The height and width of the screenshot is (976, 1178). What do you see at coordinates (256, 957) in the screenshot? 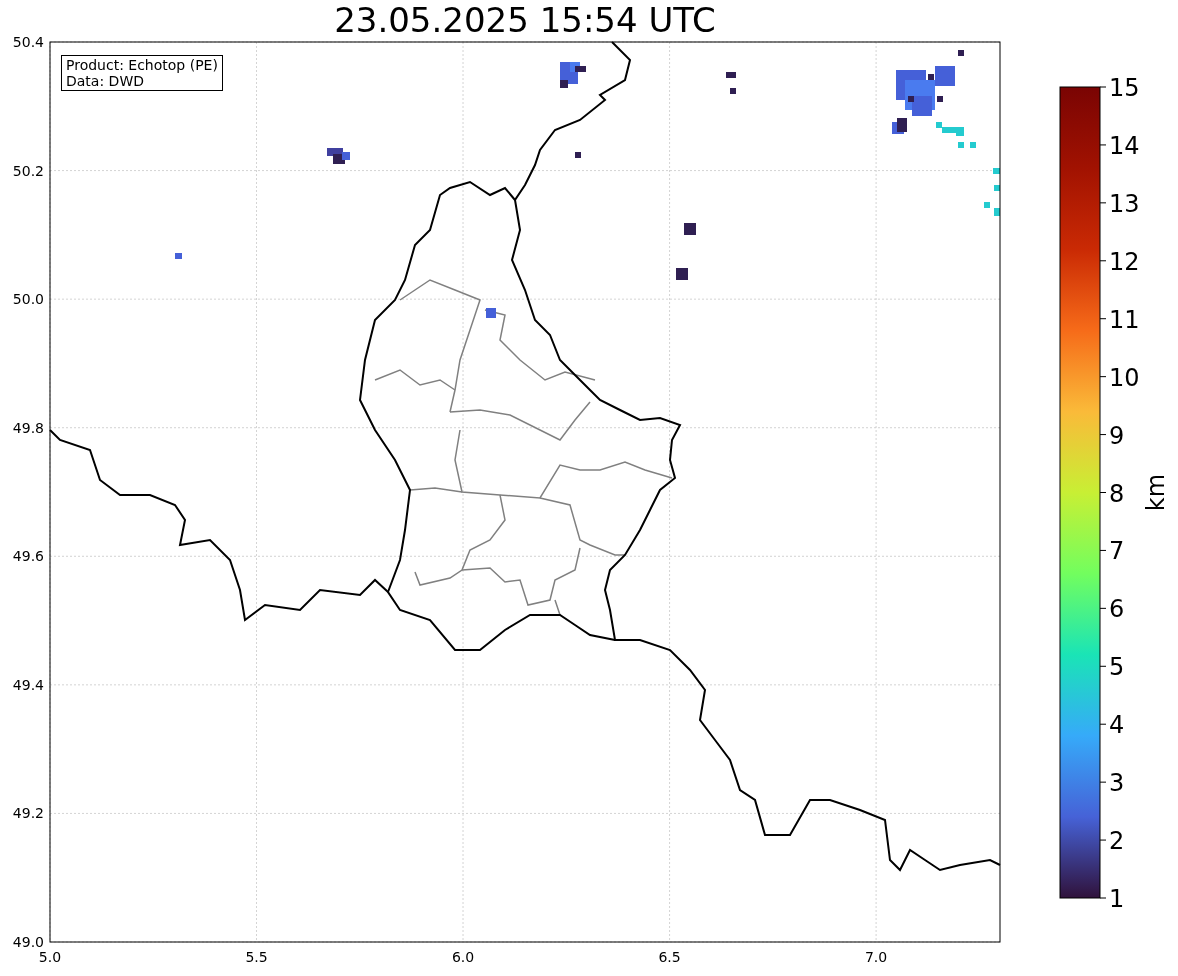
I see `axis-tick-label: 5.5` at bounding box center [256, 957].